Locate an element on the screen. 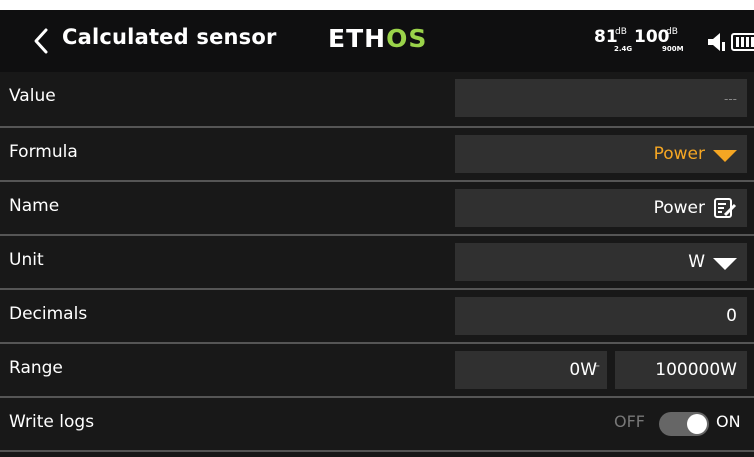 Image resolution: width=754 pixels, height=457 pixels. toggle-knob is located at coordinates (697, 424).